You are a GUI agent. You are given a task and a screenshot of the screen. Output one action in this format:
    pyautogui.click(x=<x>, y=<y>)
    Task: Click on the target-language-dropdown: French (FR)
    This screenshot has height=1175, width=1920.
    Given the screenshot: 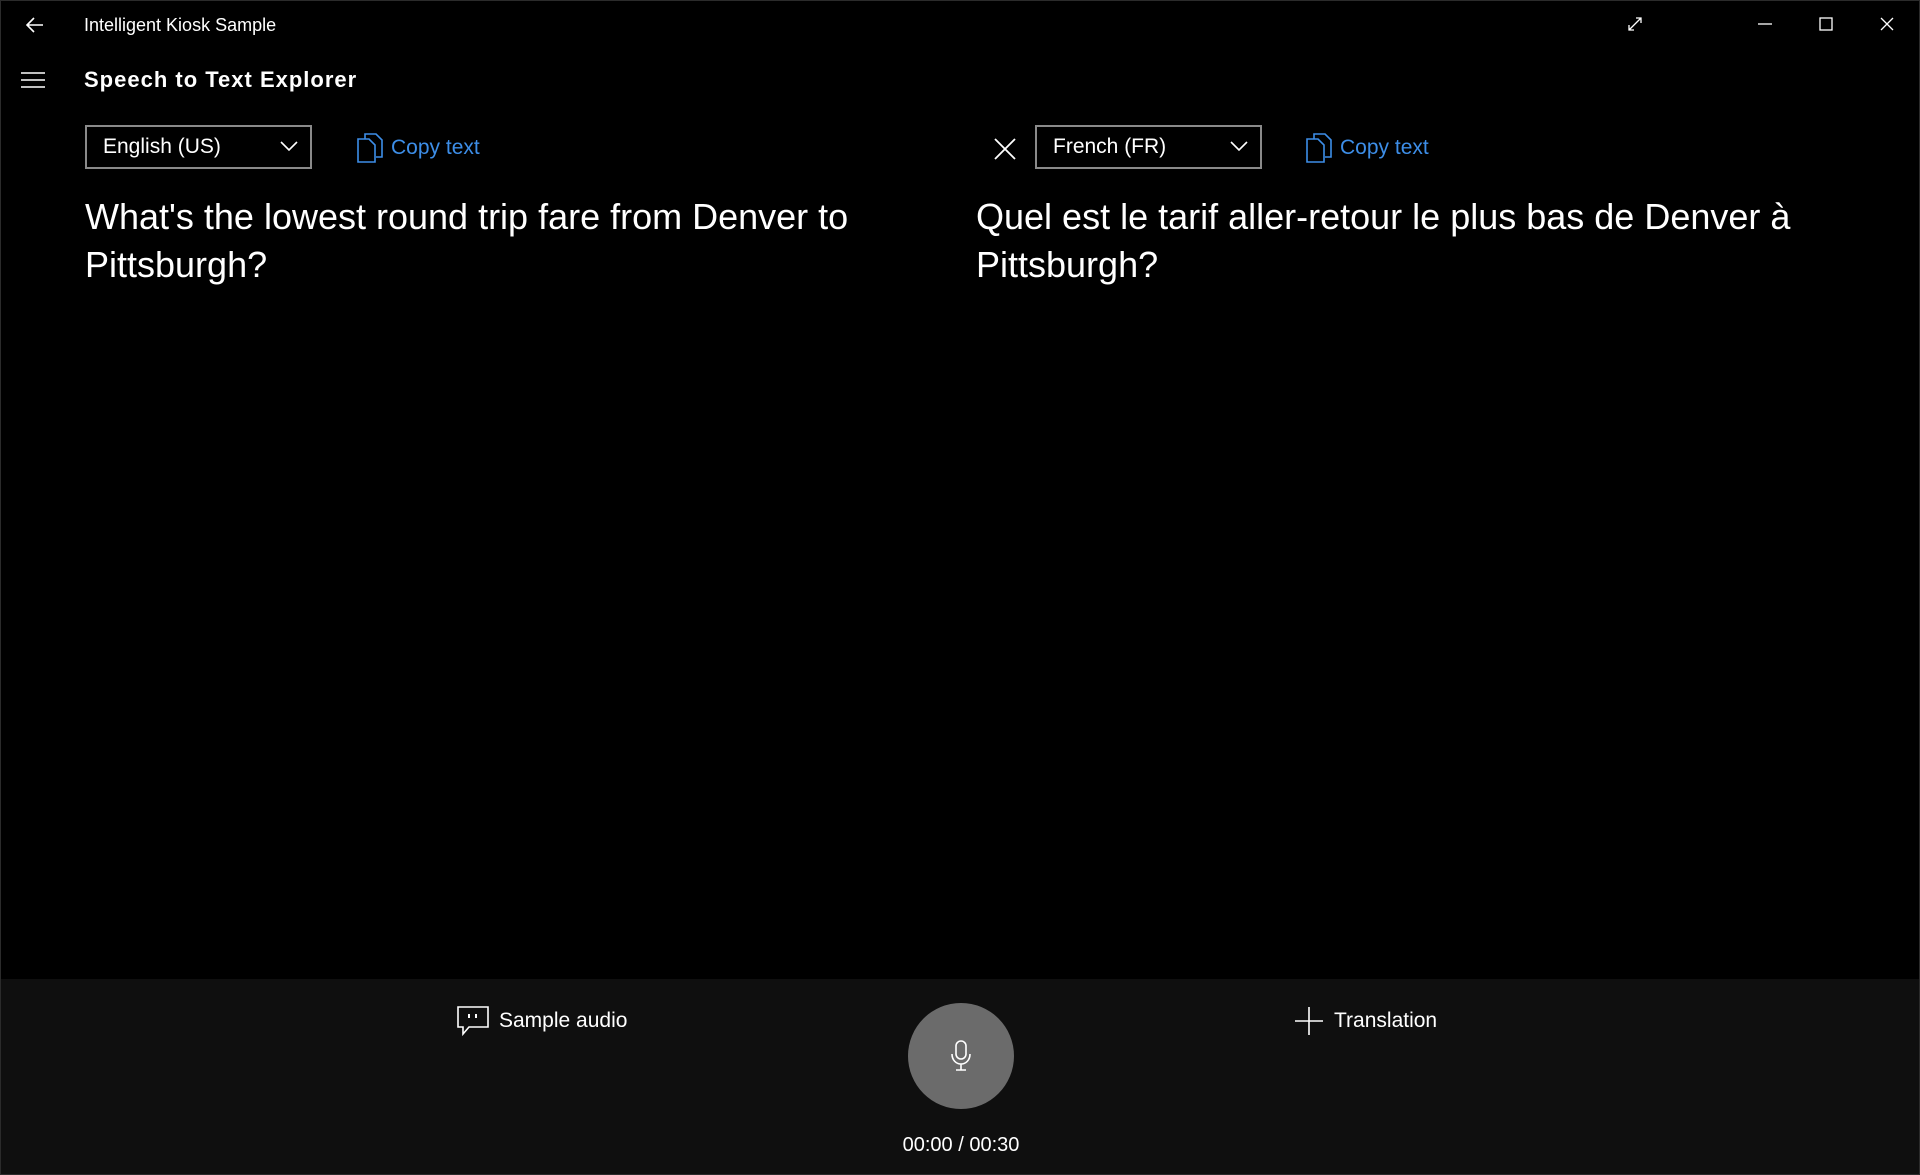 What is the action you would take?
    pyautogui.click(x=1148, y=147)
    